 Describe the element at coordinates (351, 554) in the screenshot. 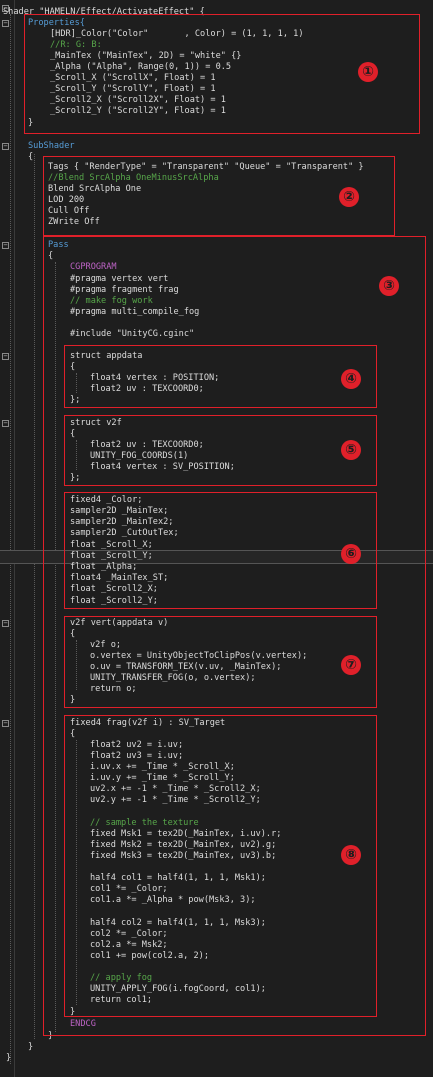

I see `annotation-number-marker: ⑥` at that location.